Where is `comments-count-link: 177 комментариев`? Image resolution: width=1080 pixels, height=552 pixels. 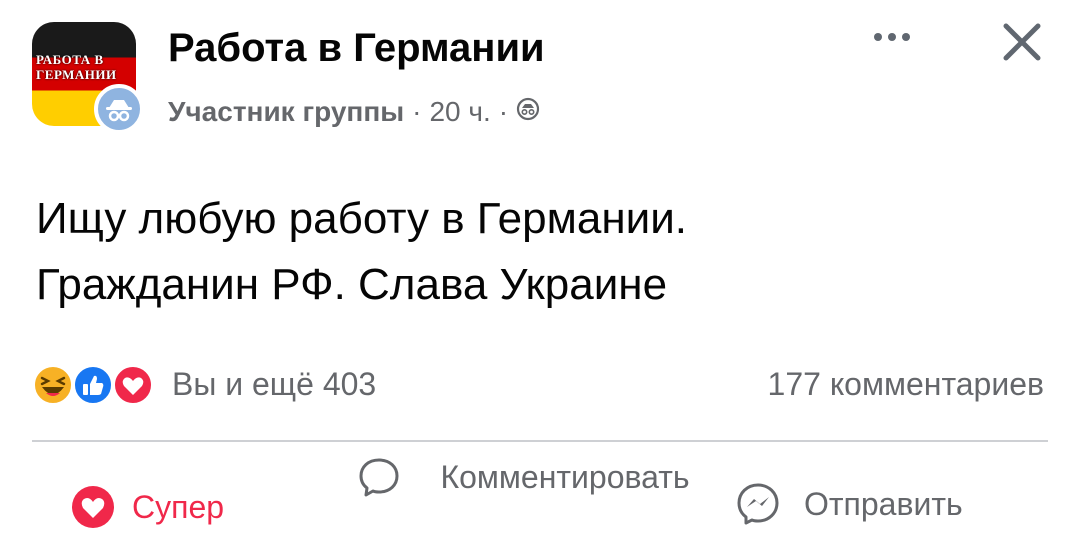 comments-count-link: 177 комментариев is located at coordinates (906, 384).